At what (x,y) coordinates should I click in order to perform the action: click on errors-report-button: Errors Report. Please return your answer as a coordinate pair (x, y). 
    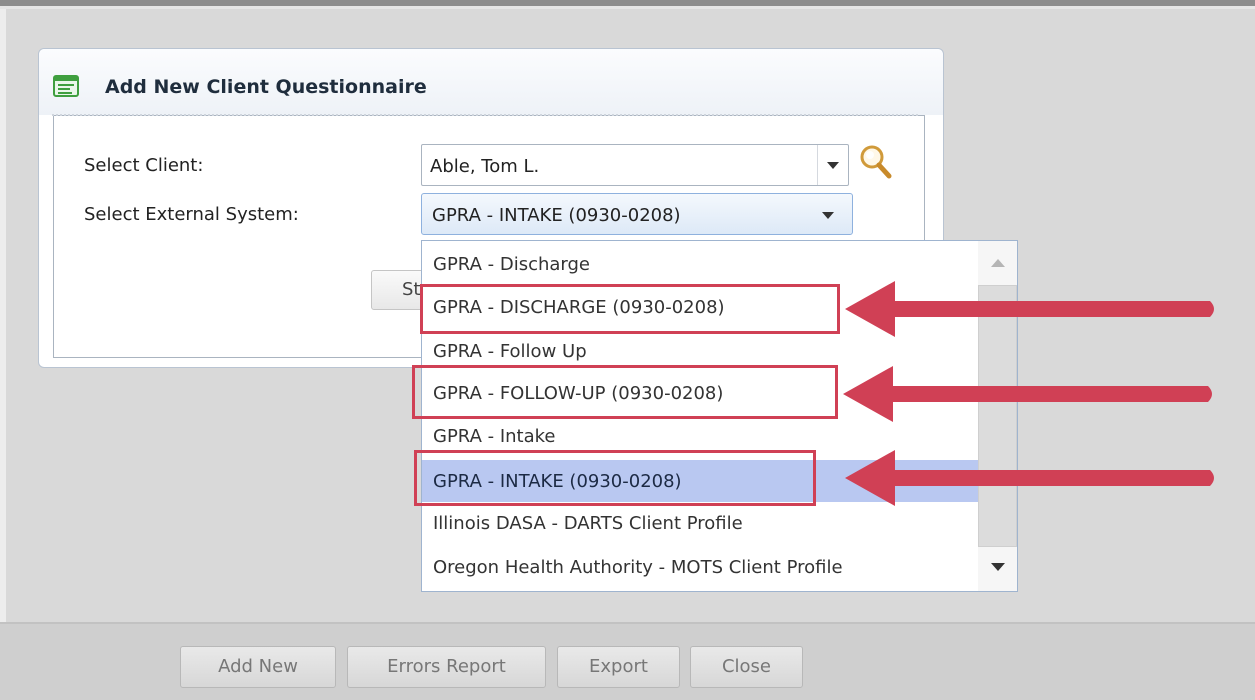
    Looking at the image, I should click on (446, 667).